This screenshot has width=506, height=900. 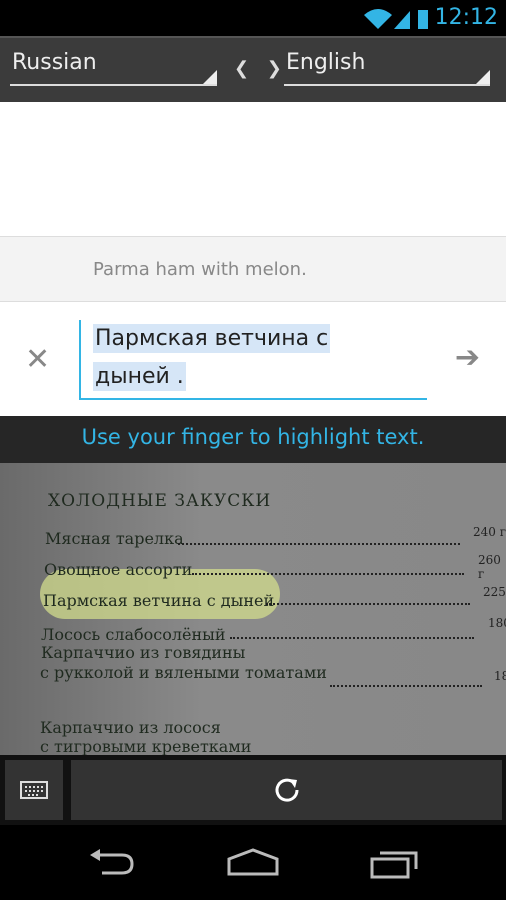 What do you see at coordinates (37, 359) in the screenshot?
I see `clear-icon: ✕` at bounding box center [37, 359].